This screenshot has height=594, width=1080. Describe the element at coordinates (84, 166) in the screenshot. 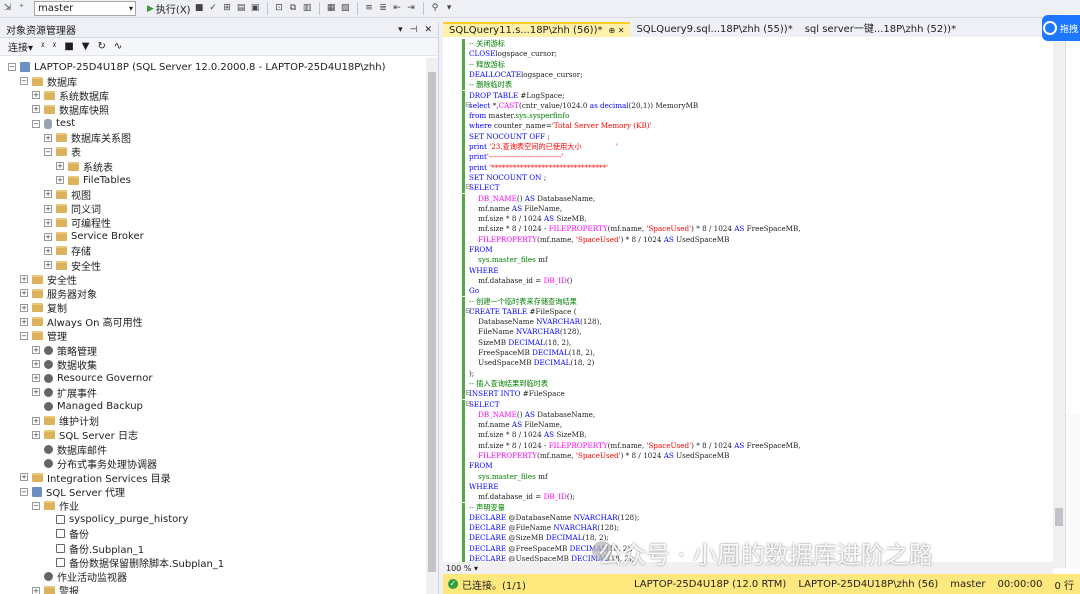

I see `tree-node: + 系统表` at that location.